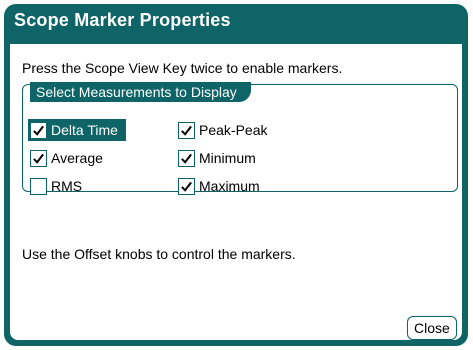 The image size is (473, 350). I want to click on measurements-group-label: Select Measurements to Display, so click(140, 92).